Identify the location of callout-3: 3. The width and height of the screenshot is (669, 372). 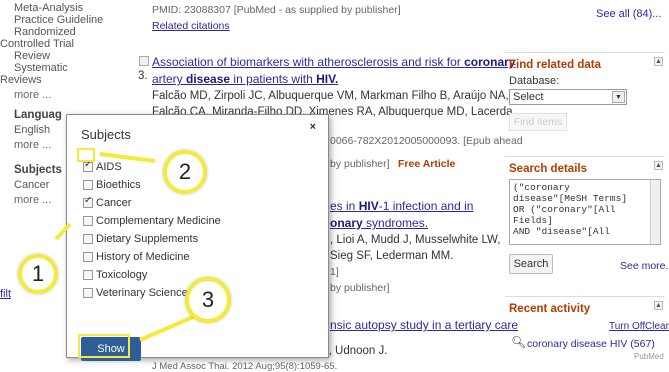
(208, 300).